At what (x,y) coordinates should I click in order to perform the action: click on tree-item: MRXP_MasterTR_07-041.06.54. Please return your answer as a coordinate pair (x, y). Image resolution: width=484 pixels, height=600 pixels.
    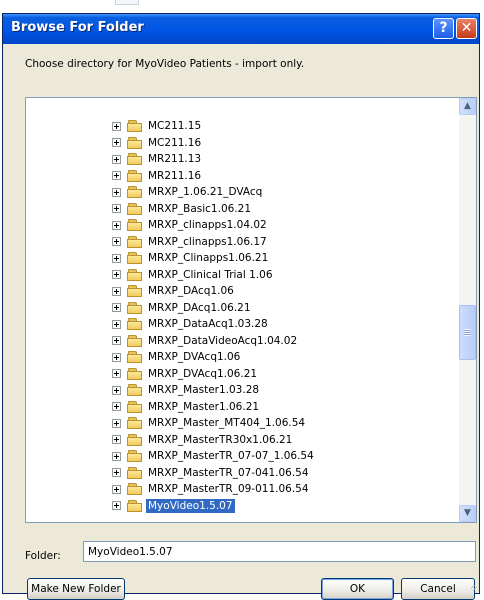
    Looking at the image, I should click on (211, 473).